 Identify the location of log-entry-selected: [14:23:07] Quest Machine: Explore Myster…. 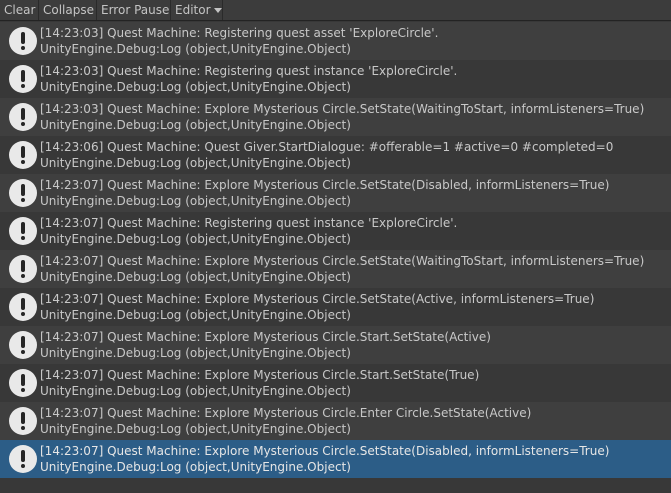
(335, 459).